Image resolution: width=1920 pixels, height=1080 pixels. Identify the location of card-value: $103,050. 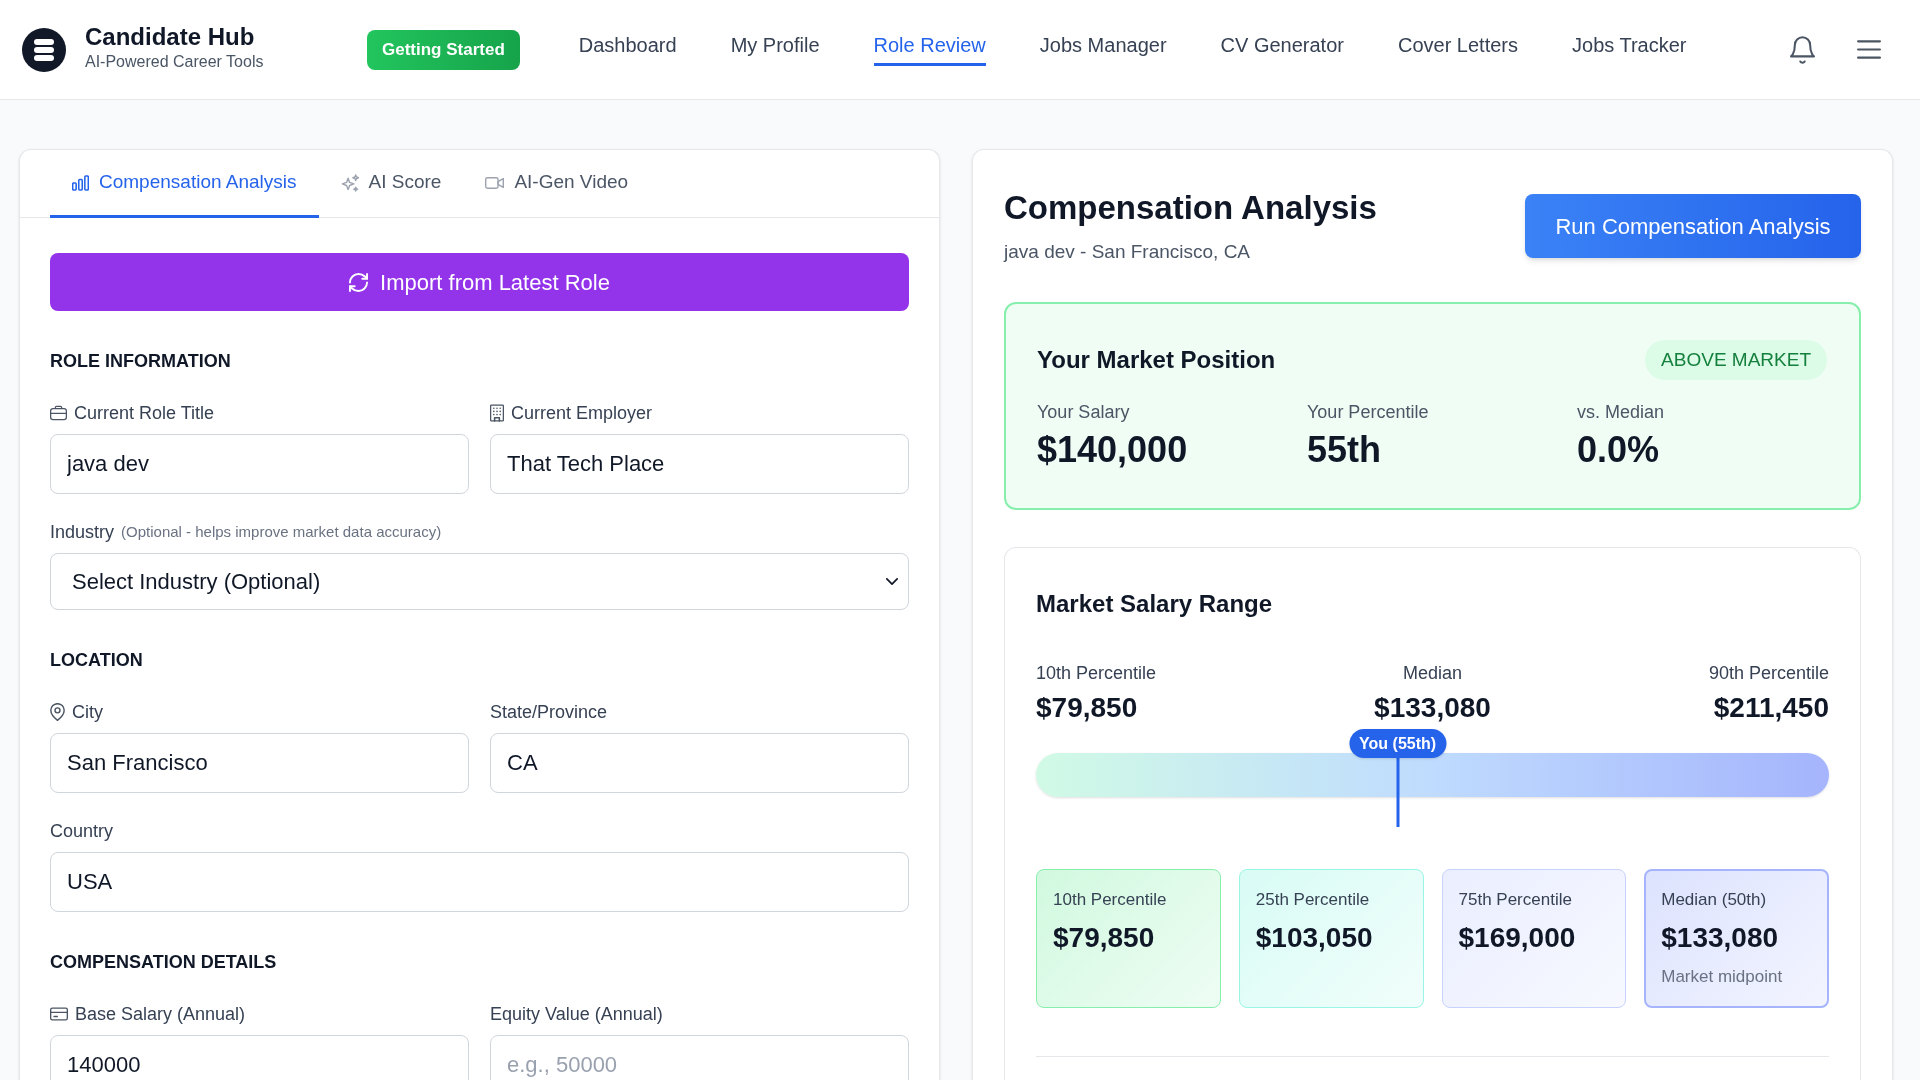
(1314, 938).